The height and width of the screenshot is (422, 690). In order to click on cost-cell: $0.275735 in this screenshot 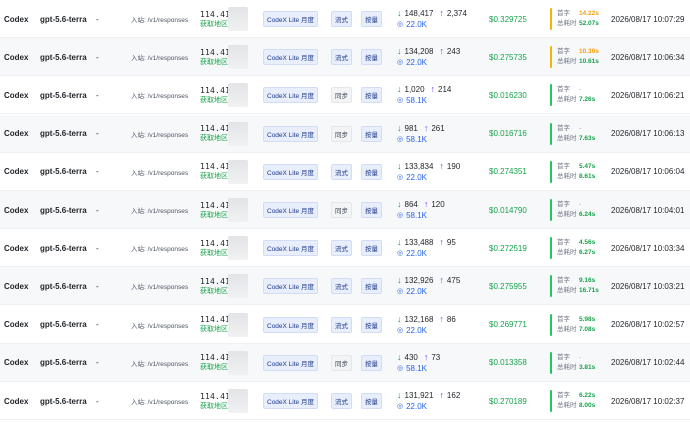, I will do `click(508, 57)`.